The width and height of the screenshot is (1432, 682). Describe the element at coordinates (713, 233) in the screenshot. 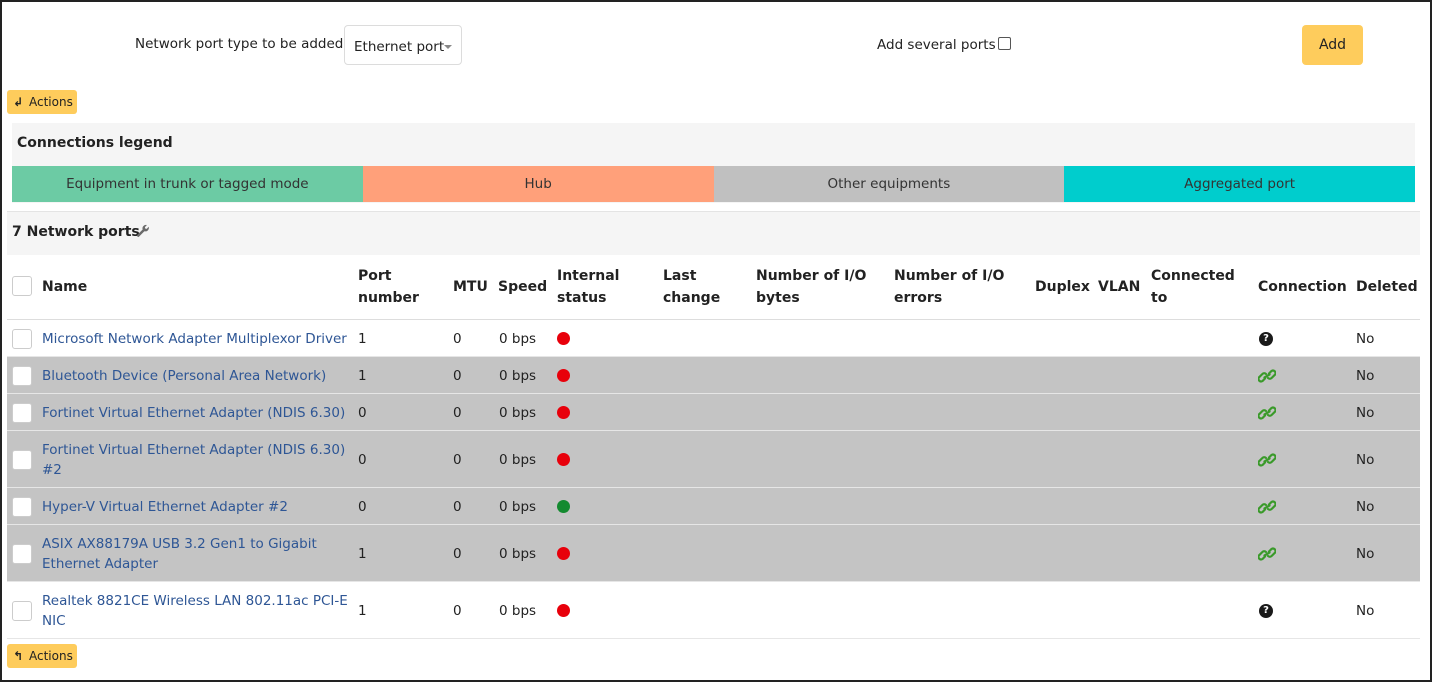

I see `ports-section-header` at that location.